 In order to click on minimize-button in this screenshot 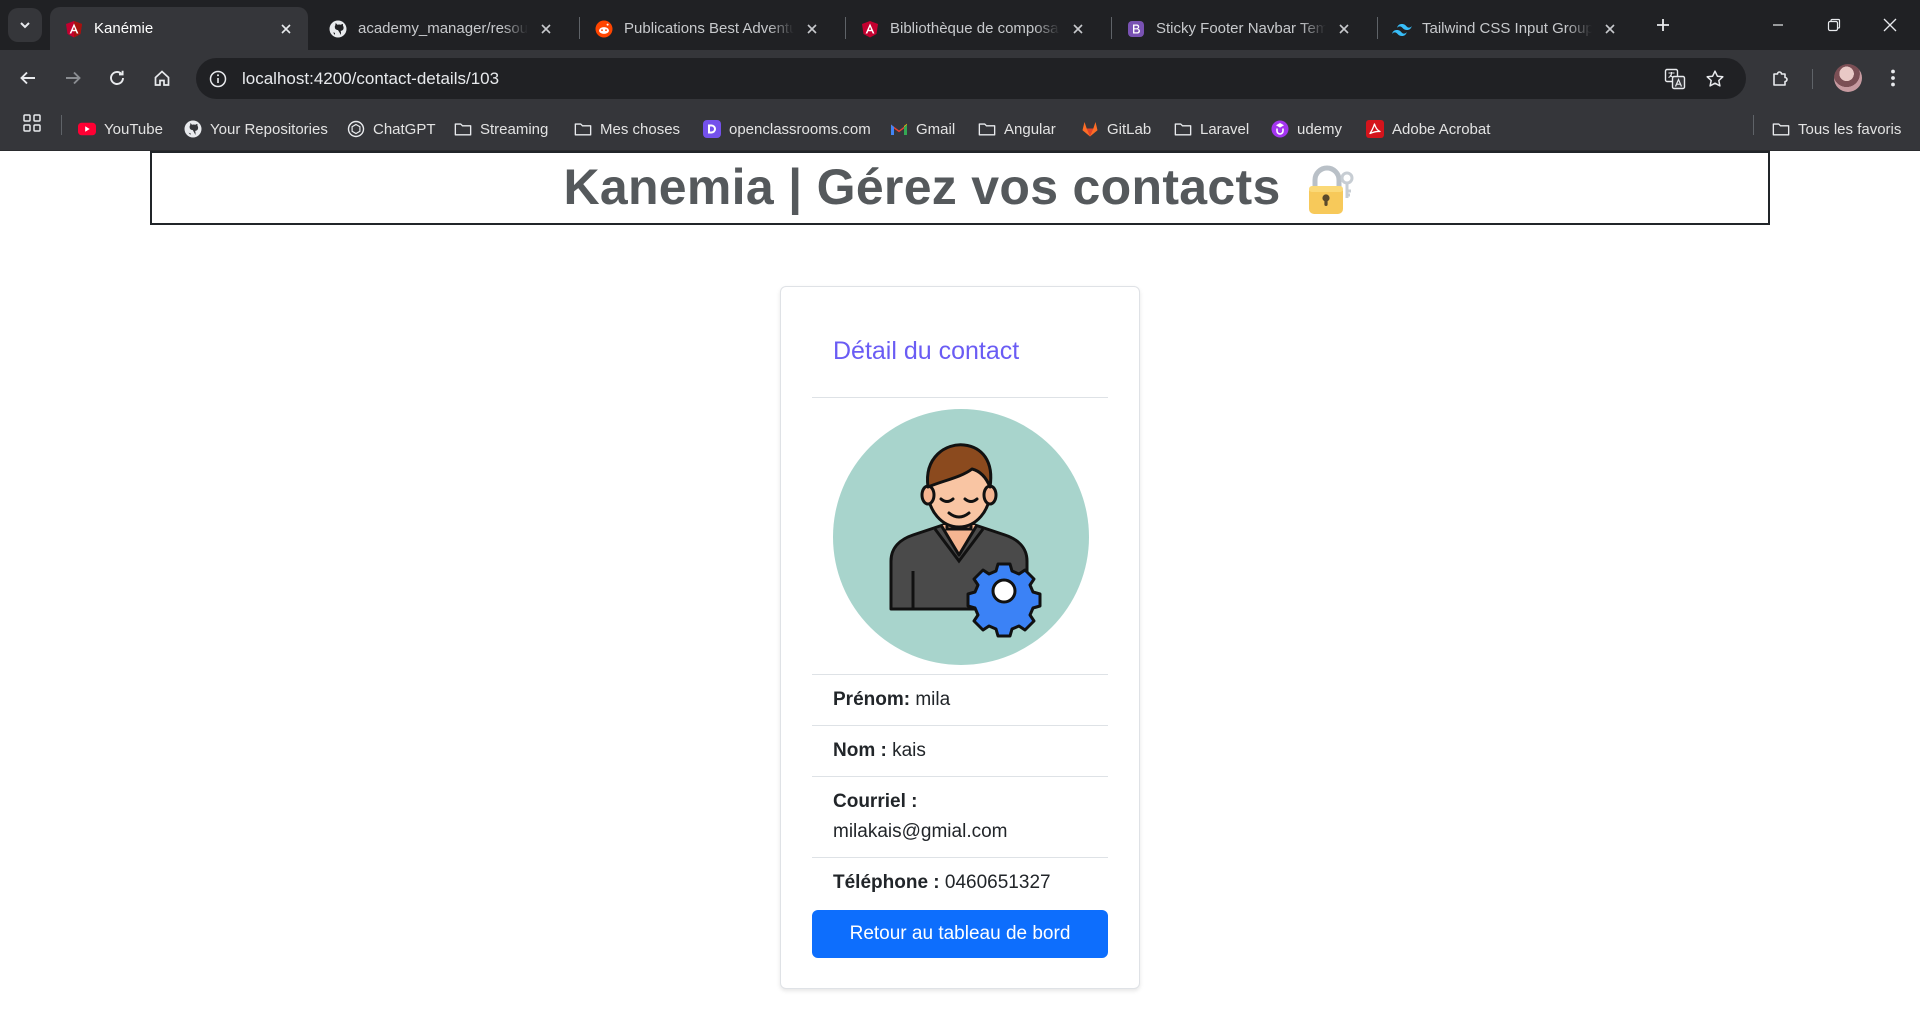, I will do `click(1778, 25)`.